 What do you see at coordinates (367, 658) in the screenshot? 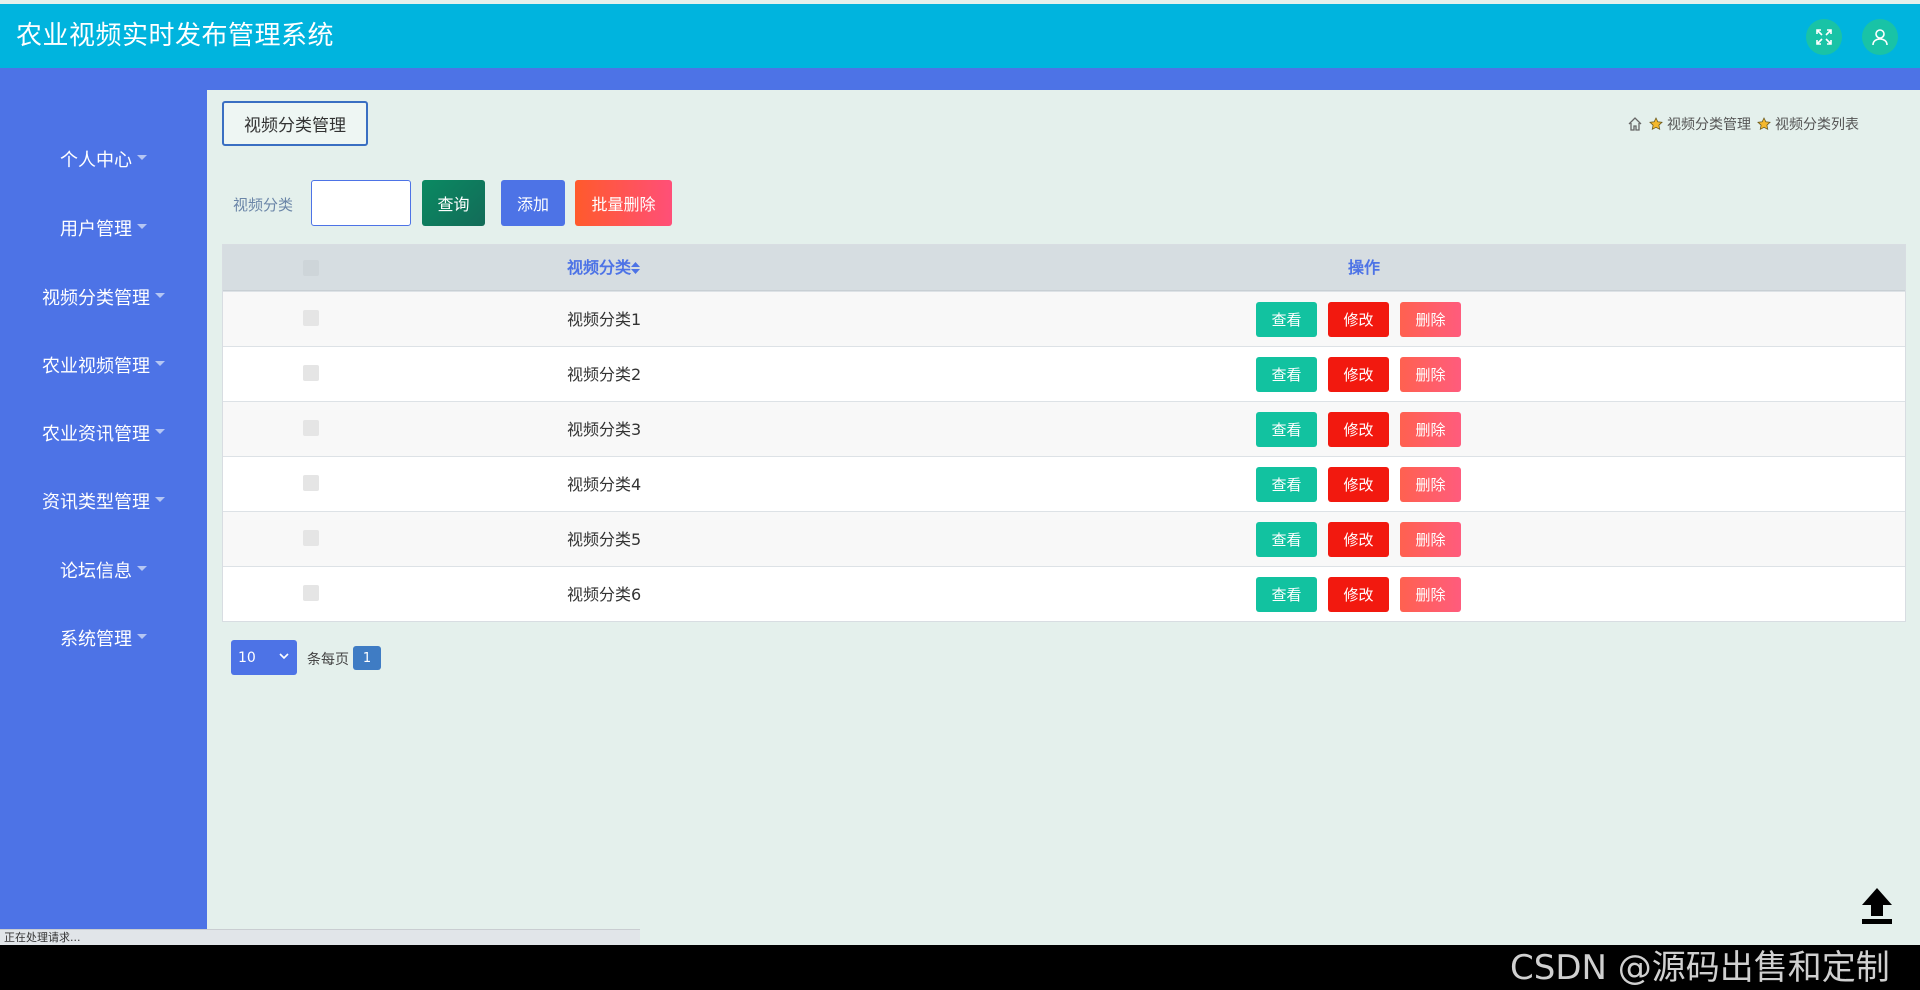
I see `page-number-button: 1` at bounding box center [367, 658].